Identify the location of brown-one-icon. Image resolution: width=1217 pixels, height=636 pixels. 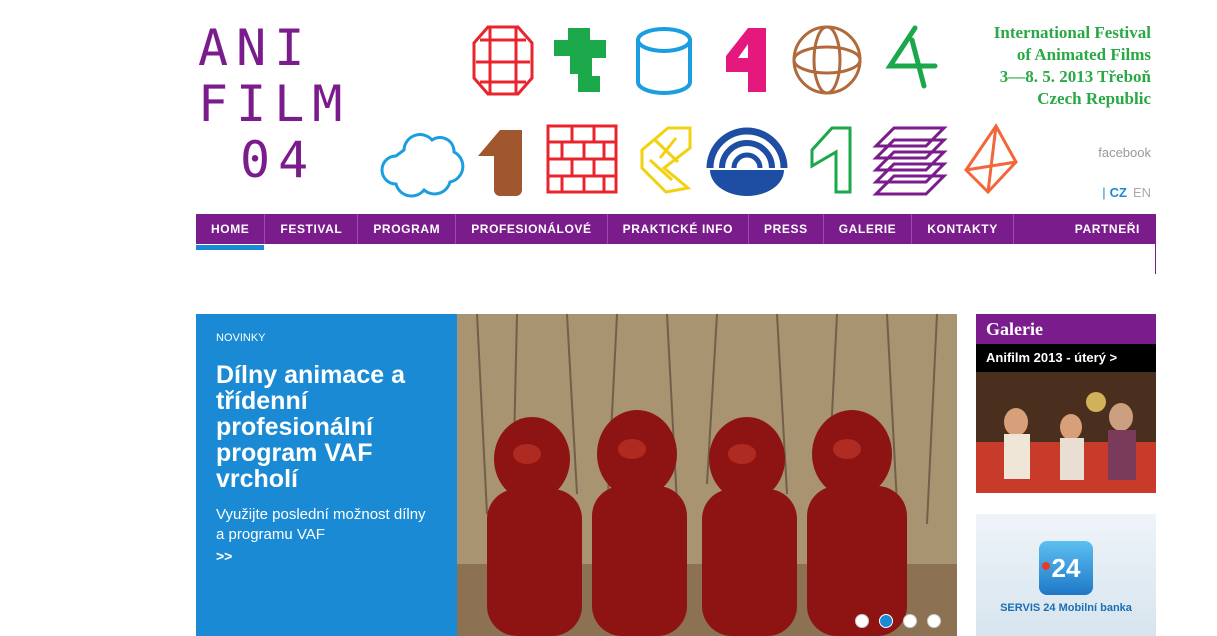
(500, 163).